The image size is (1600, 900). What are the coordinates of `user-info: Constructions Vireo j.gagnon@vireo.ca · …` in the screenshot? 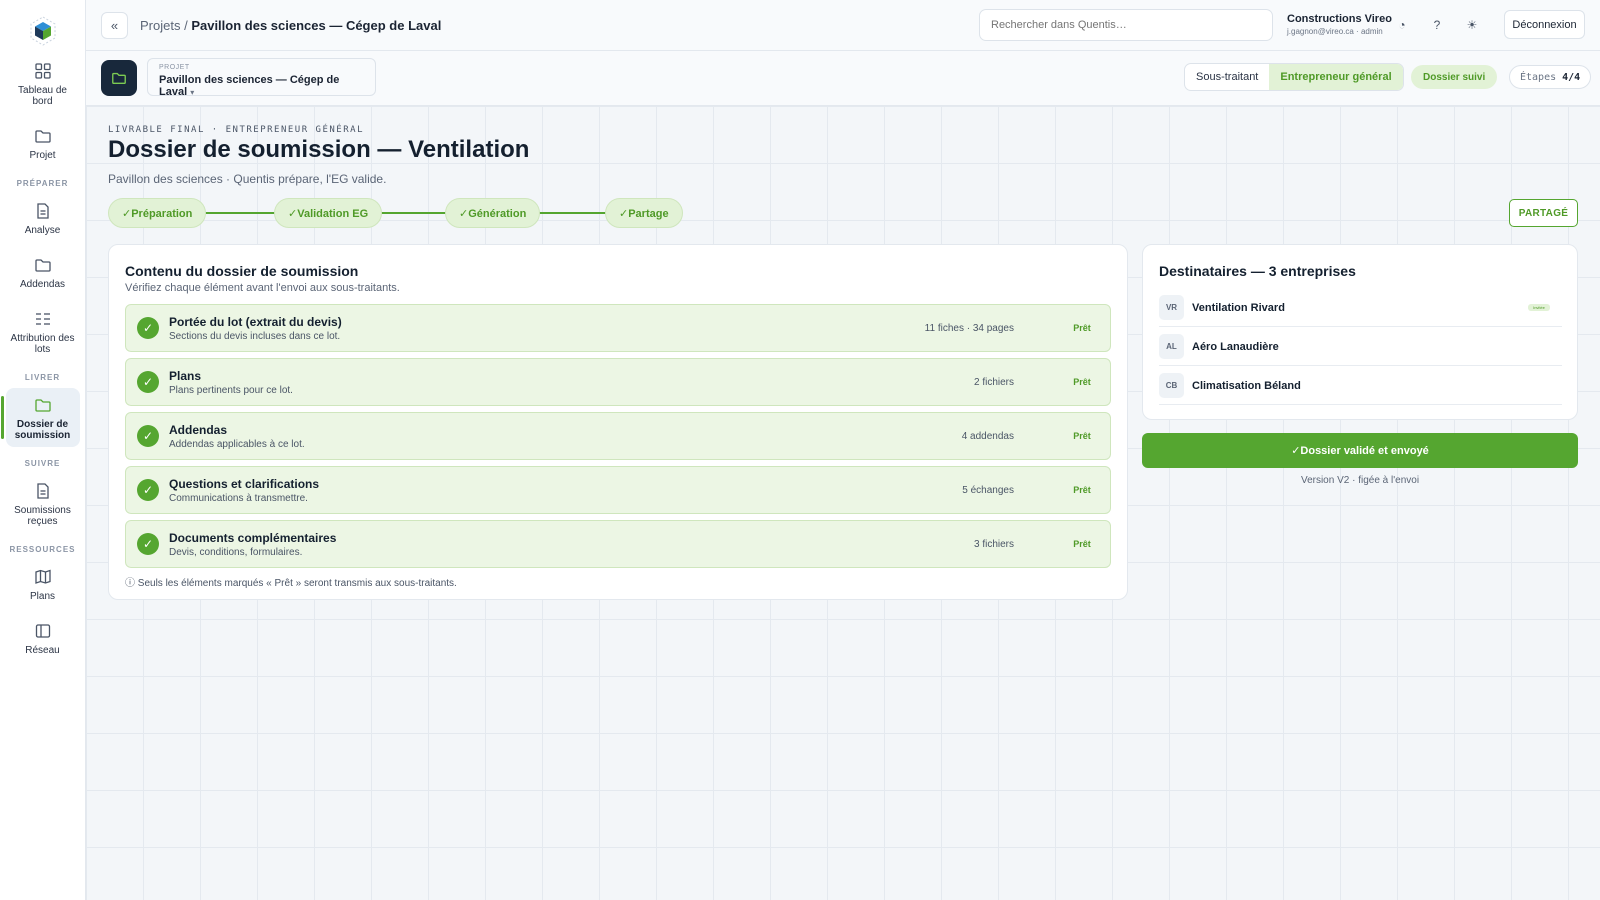 It's located at (1339, 24).